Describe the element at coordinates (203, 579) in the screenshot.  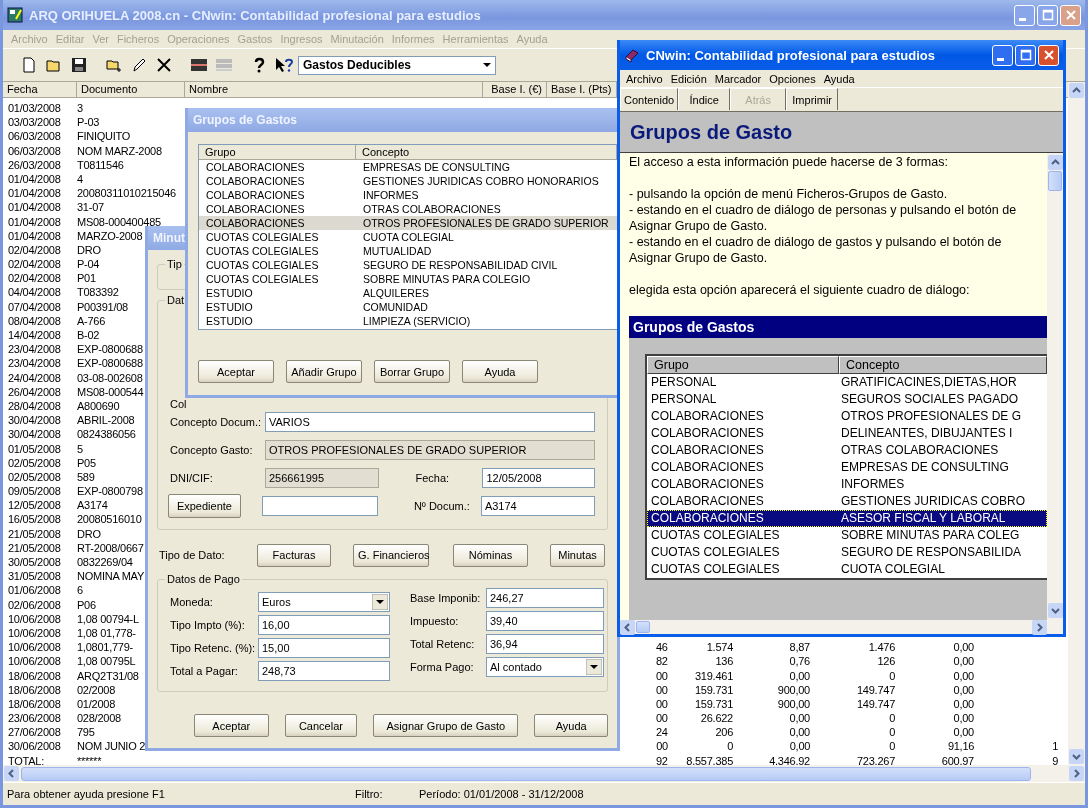
I see `group-label: Datos de Pago` at that location.